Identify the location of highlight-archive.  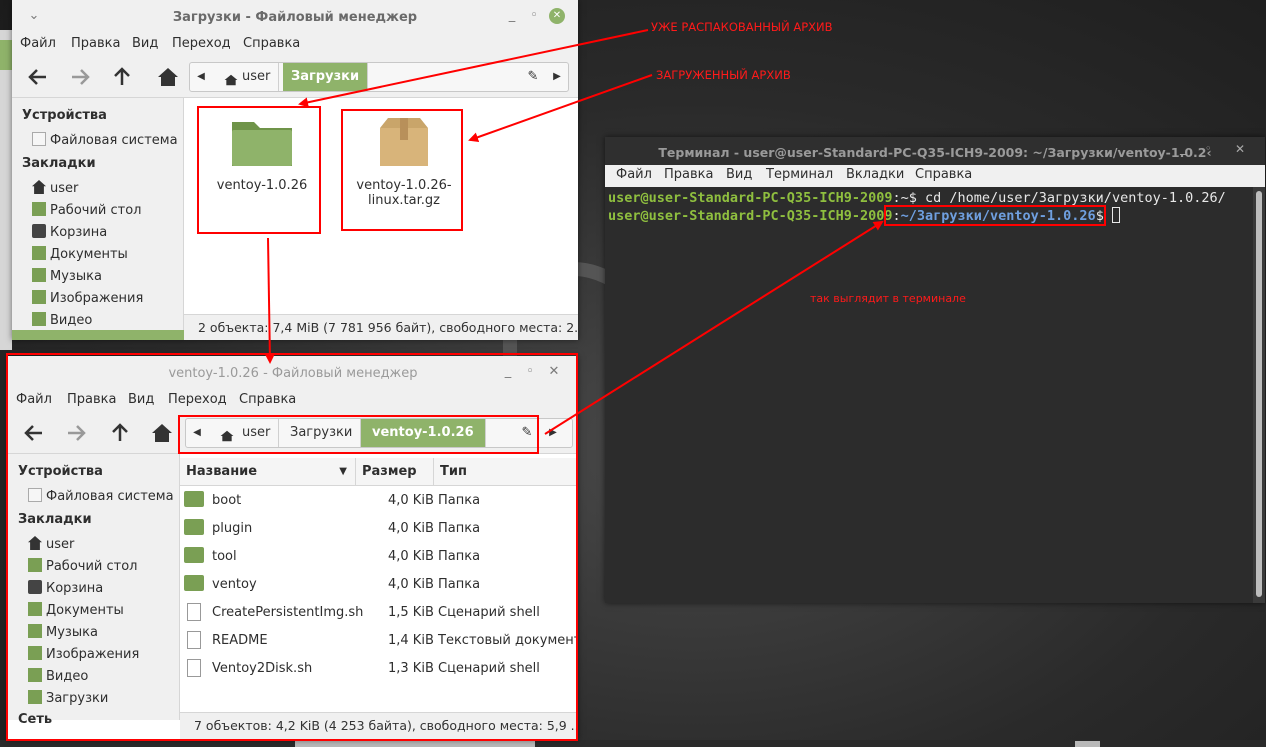
(402, 170).